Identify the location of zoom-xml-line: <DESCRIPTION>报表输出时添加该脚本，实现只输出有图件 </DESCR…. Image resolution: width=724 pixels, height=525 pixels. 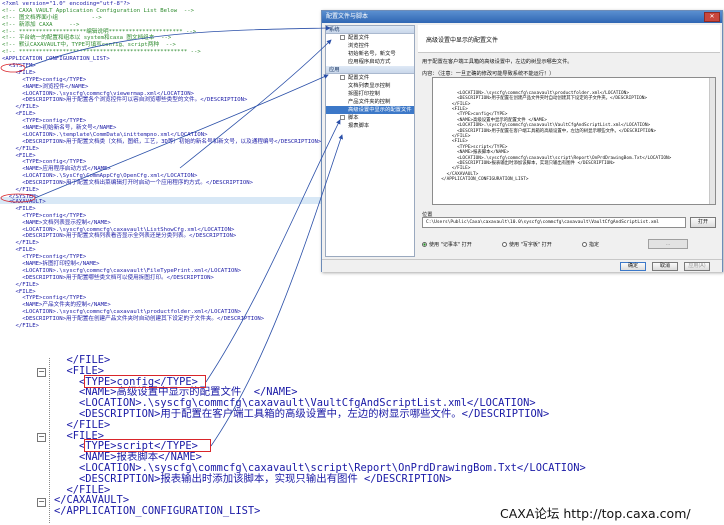
(253, 478).